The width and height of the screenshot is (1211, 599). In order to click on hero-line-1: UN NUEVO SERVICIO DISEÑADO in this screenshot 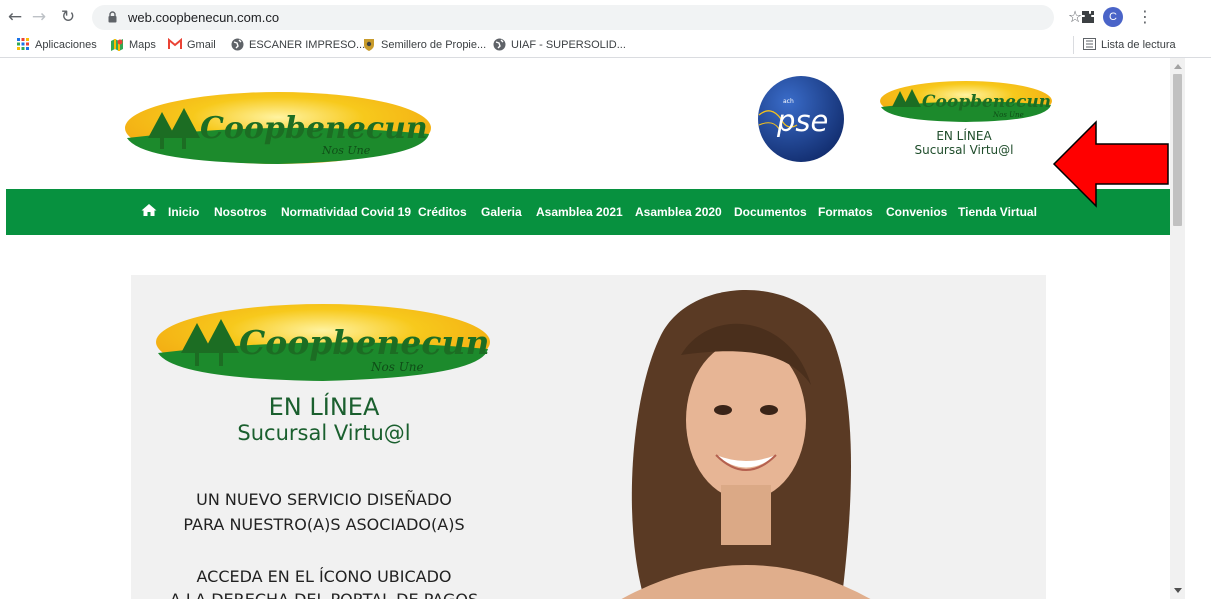, I will do `click(324, 499)`.